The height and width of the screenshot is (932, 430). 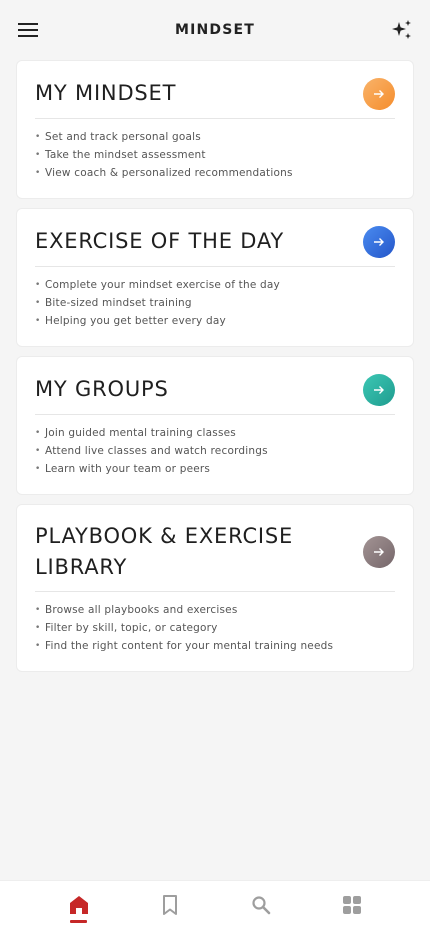 What do you see at coordinates (118, 137) in the screenshot?
I see `list-item: • Set and track personal goals` at bounding box center [118, 137].